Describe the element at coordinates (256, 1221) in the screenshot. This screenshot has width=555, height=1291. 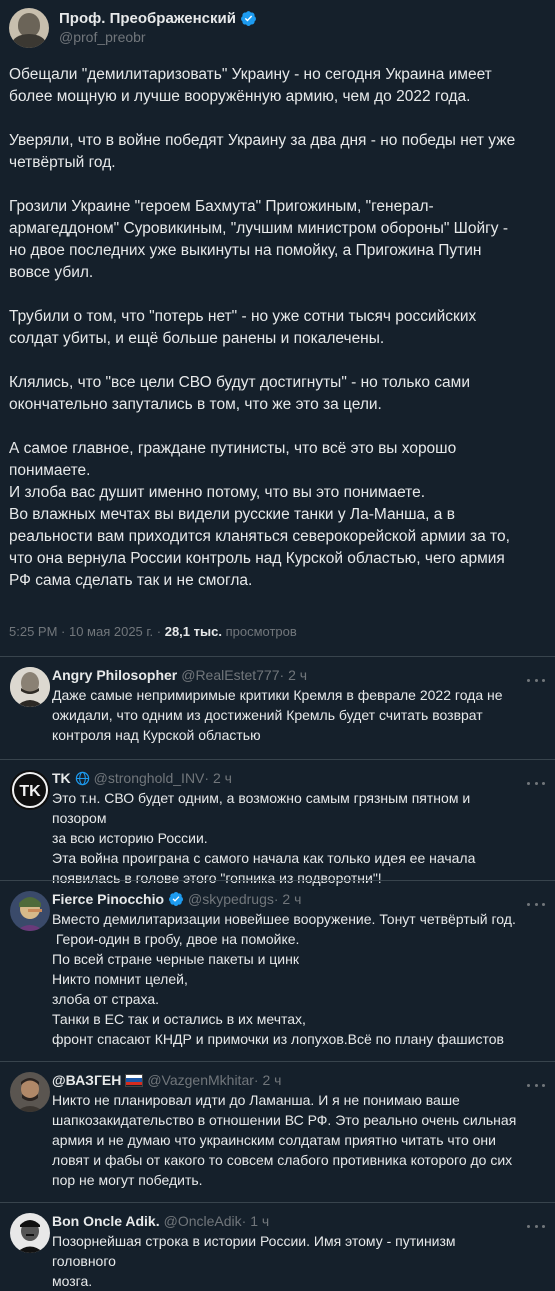
I see `reply-time: · 1 ч` at that location.